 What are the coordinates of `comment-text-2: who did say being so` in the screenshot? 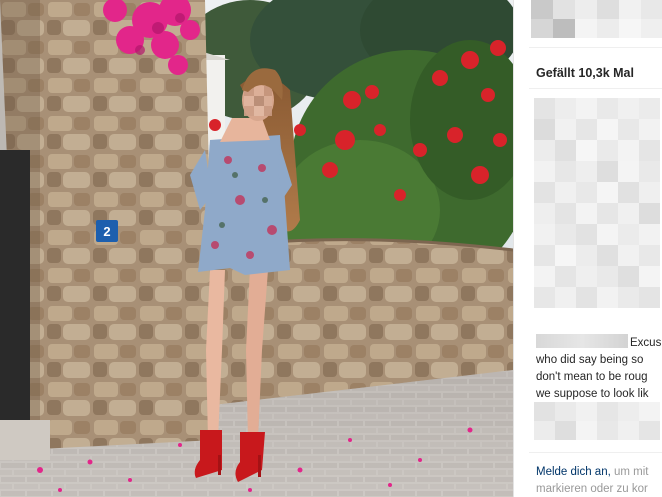 It's located at (590, 360).